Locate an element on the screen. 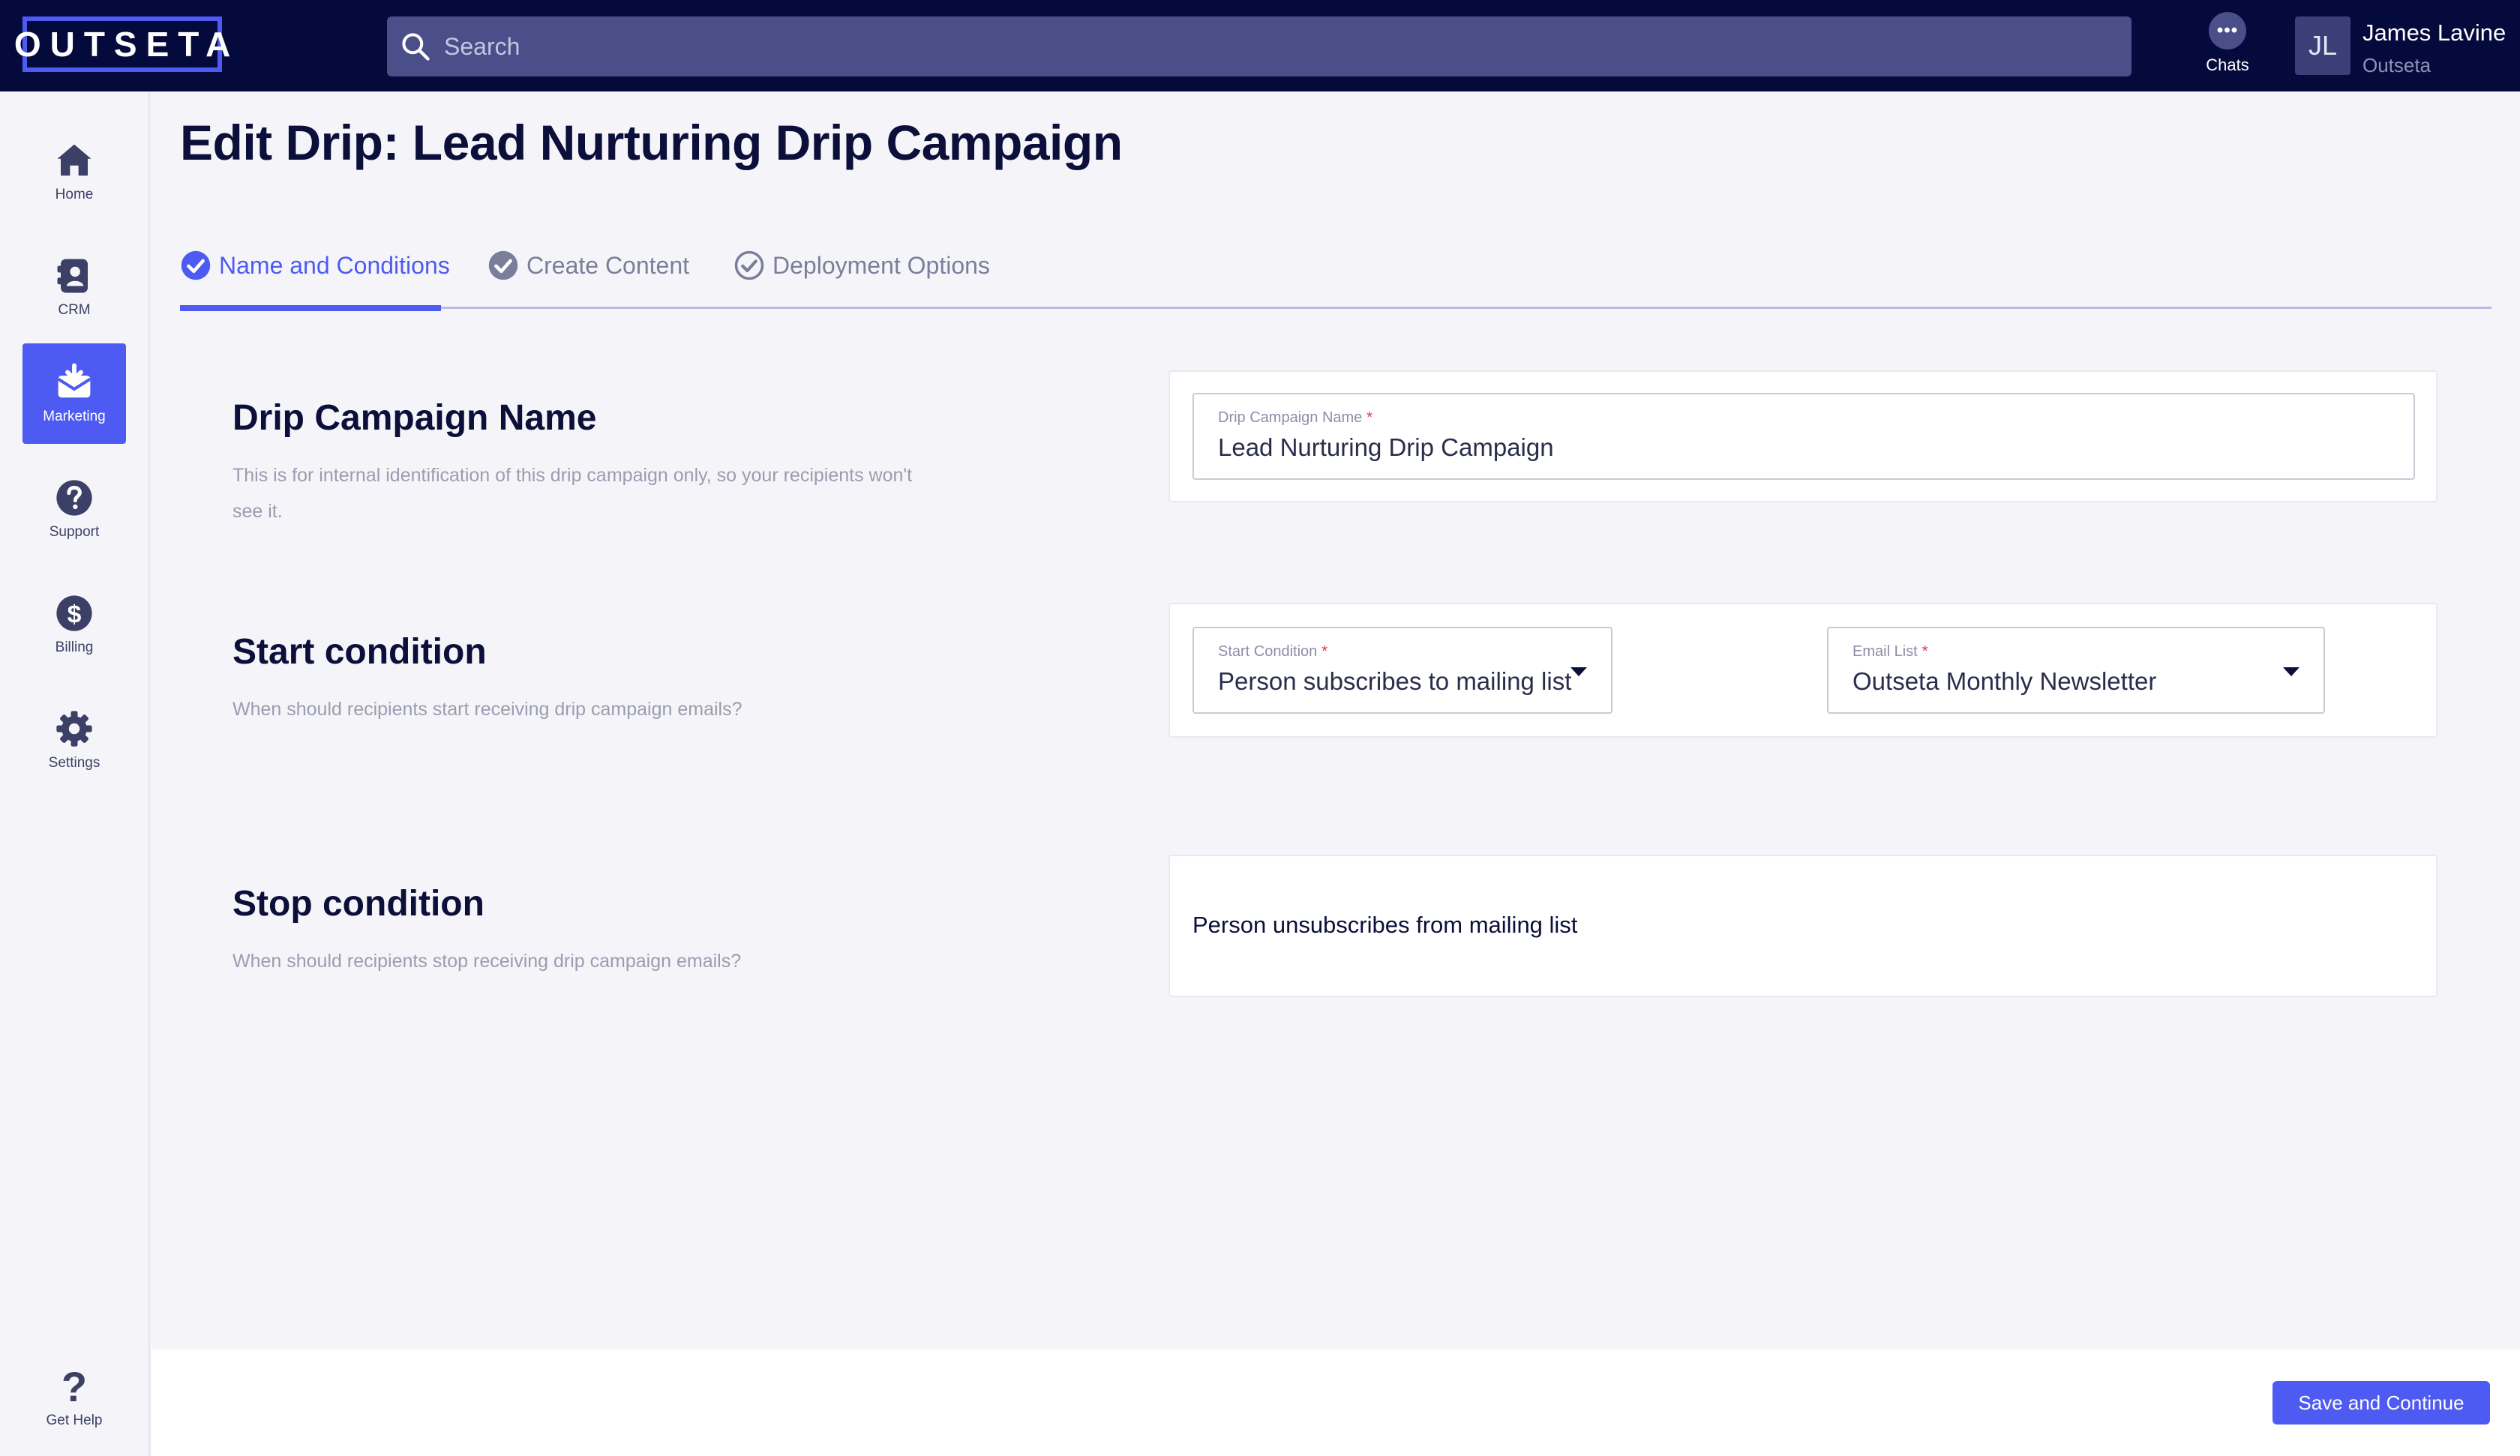  outseta-logo: OUTSETA is located at coordinates (122, 44).